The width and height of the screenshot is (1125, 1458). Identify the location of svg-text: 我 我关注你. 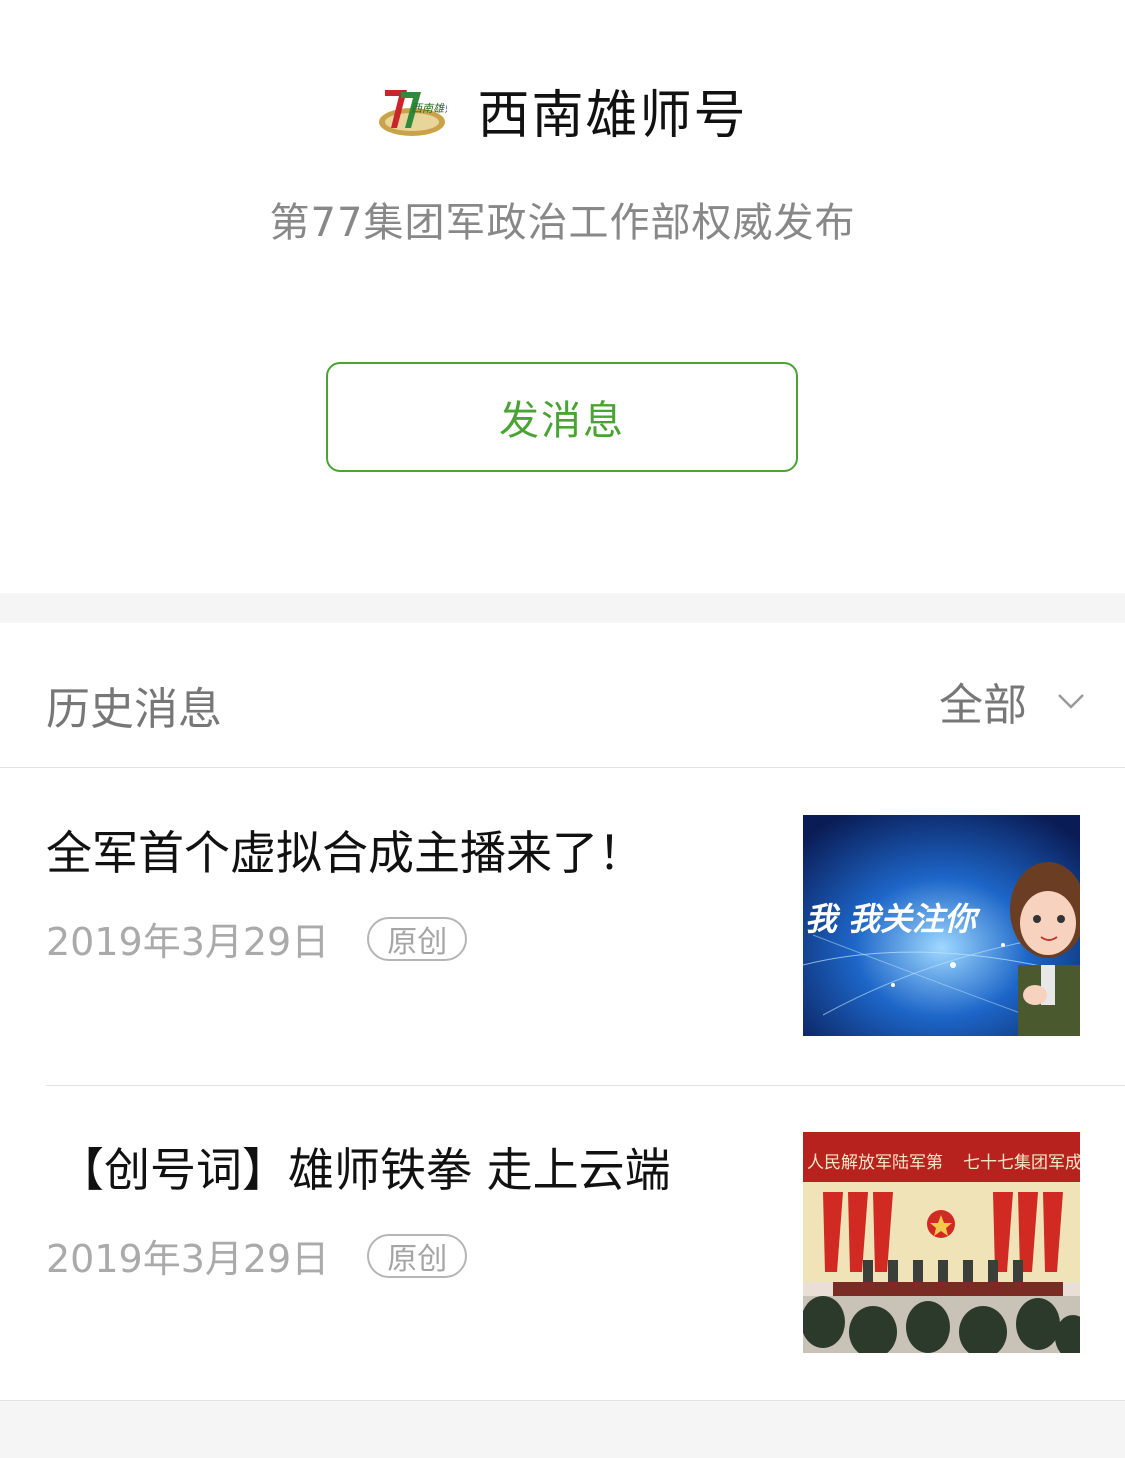
(893, 919).